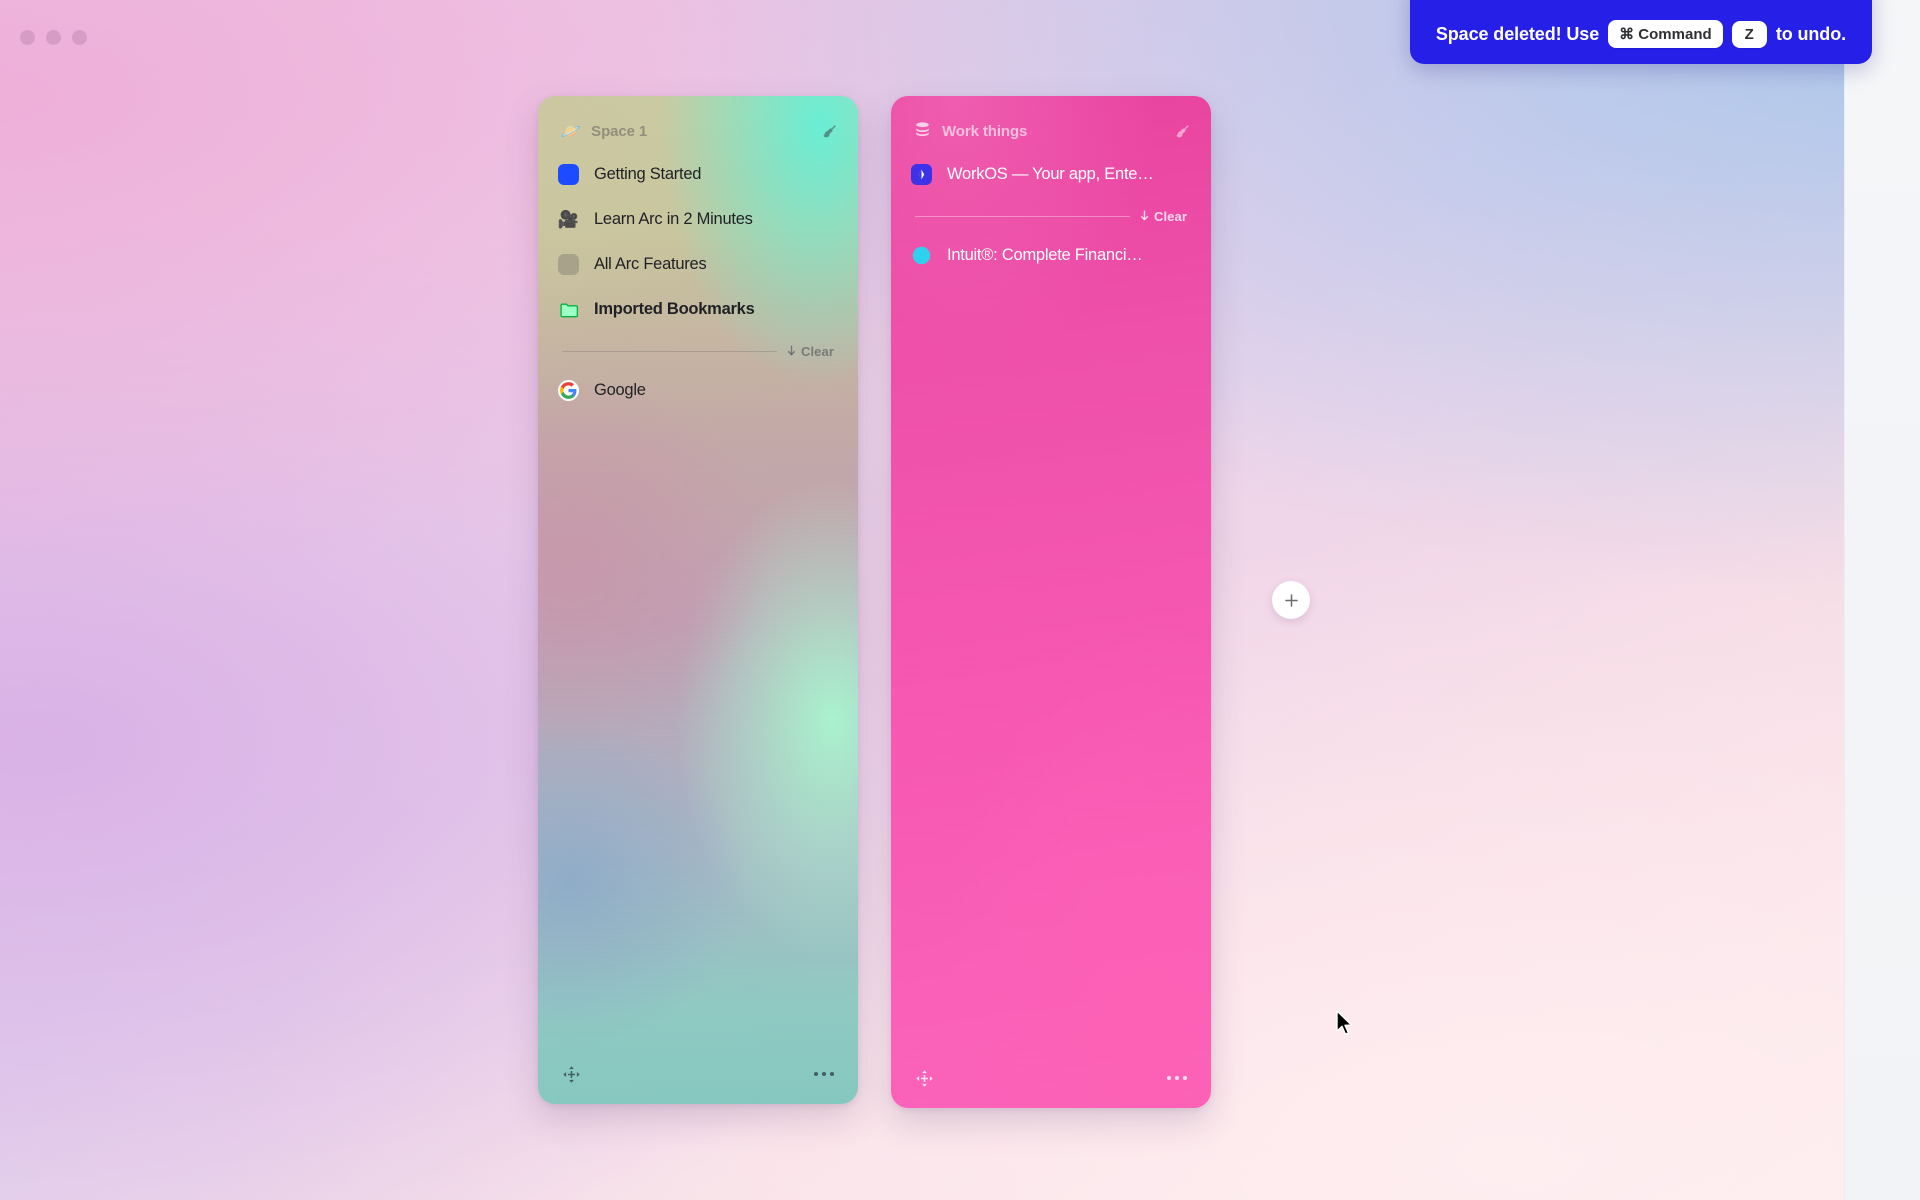 This screenshot has height=1200, width=1920. Describe the element at coordinates (620, 390) in the screenshot. I see `tab-label: Google` at that location.